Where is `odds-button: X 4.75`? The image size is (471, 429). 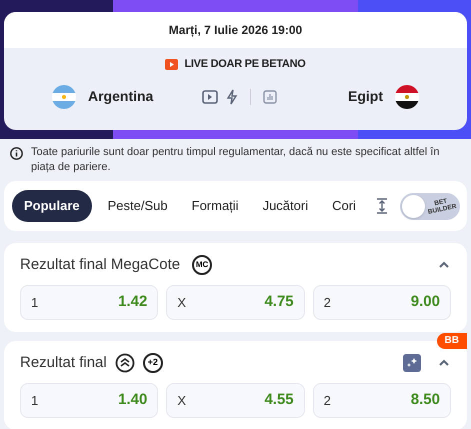
odds-button: X 4.75 is located at coordinates (235, 302).